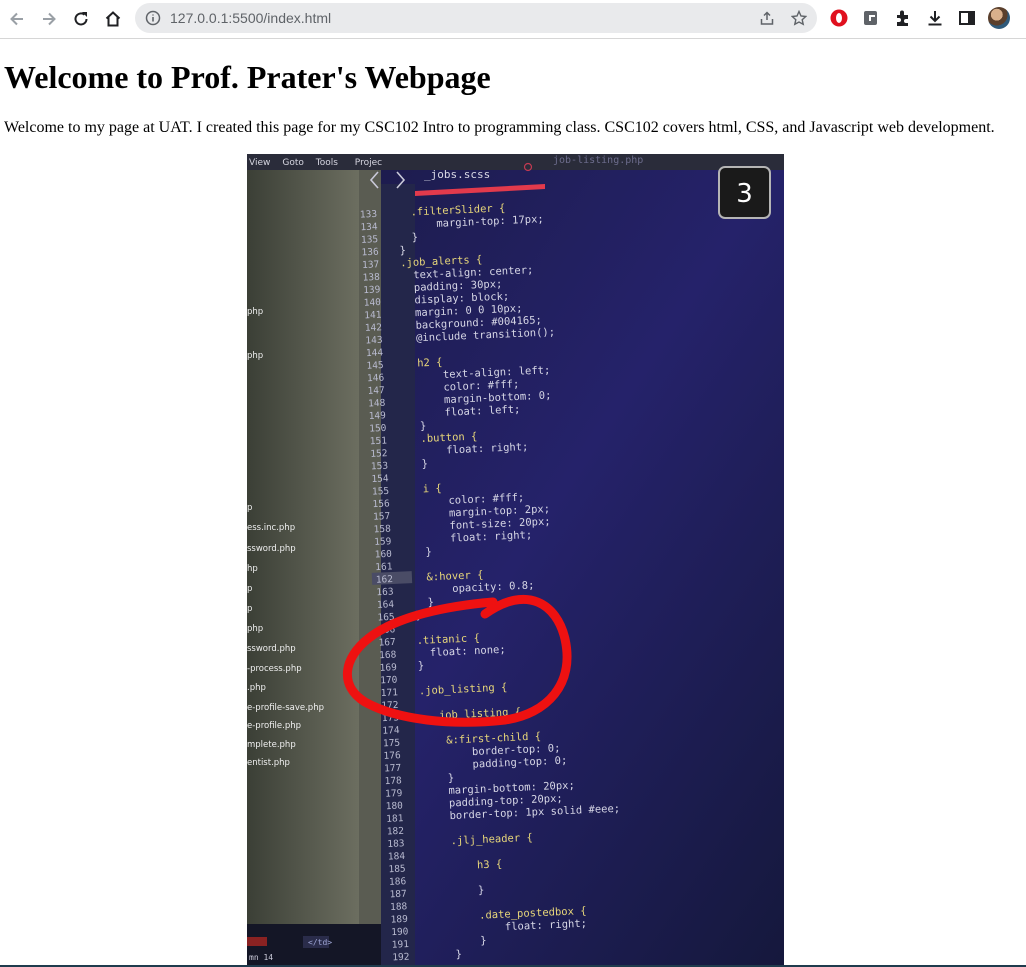  Describe the element at coordinates (398, 882) in the screenshot. I see `line-number: 186` at that location.